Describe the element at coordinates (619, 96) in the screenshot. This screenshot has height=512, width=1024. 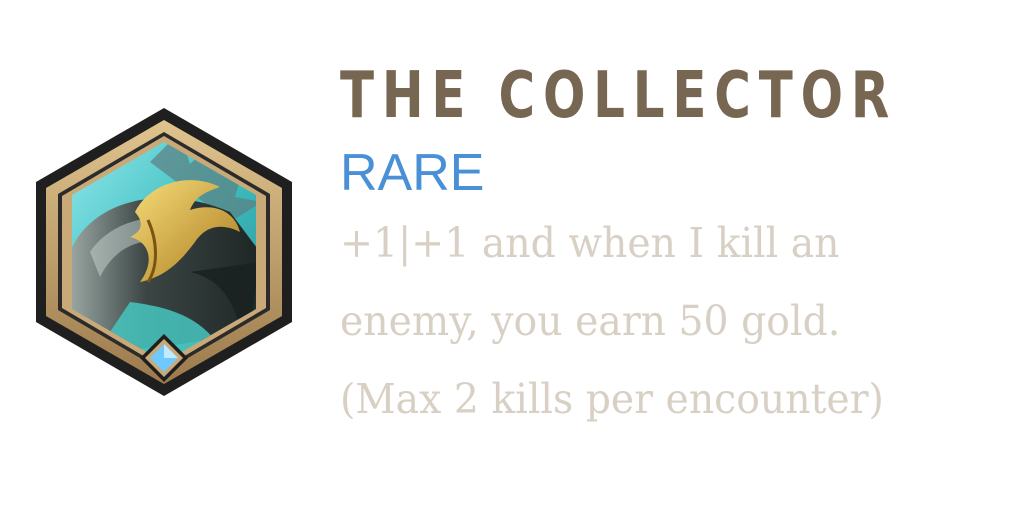
I see `augment-title: THE COLLECTOR` at that location.